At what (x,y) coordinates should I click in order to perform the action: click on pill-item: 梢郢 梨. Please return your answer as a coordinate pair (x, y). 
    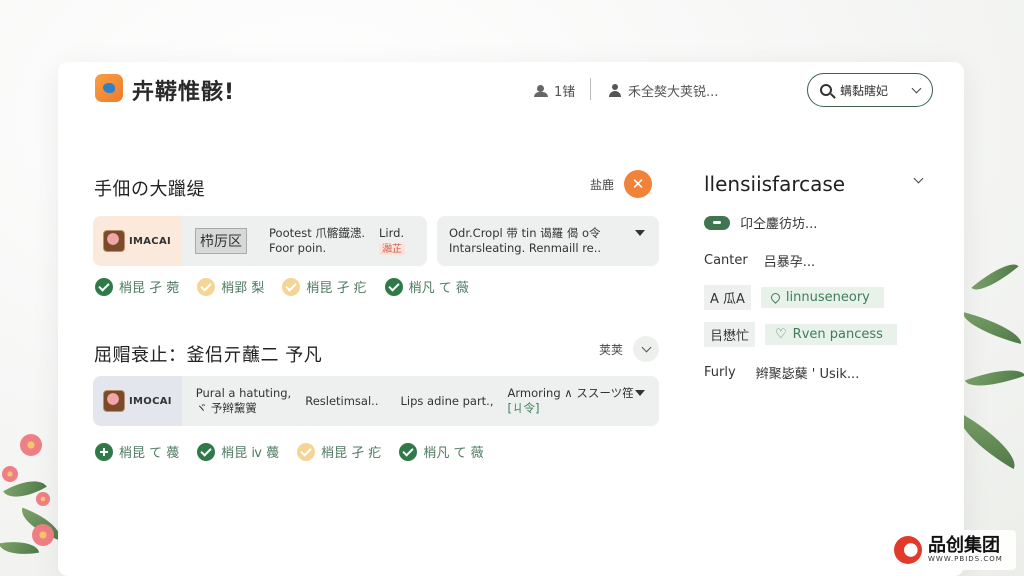
    Looking at the image, I should click on (230, 286).